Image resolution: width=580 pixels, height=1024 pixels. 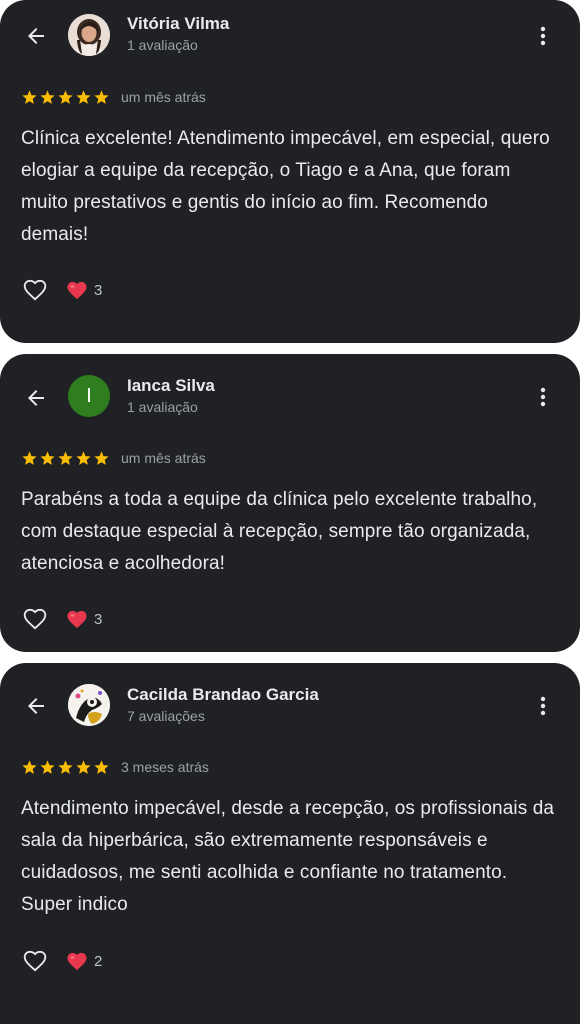 I want to click on review-header: I Ianca Silva 1 avaliação, so click(x=290, y=394).